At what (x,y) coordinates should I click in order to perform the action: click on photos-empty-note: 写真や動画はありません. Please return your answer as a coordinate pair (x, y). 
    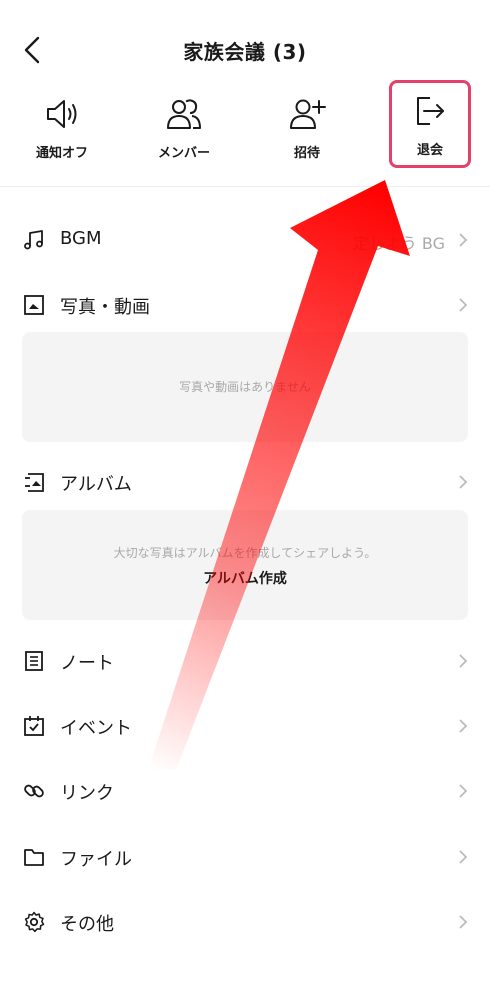
    Looking at the image, I should click on (245, 387).